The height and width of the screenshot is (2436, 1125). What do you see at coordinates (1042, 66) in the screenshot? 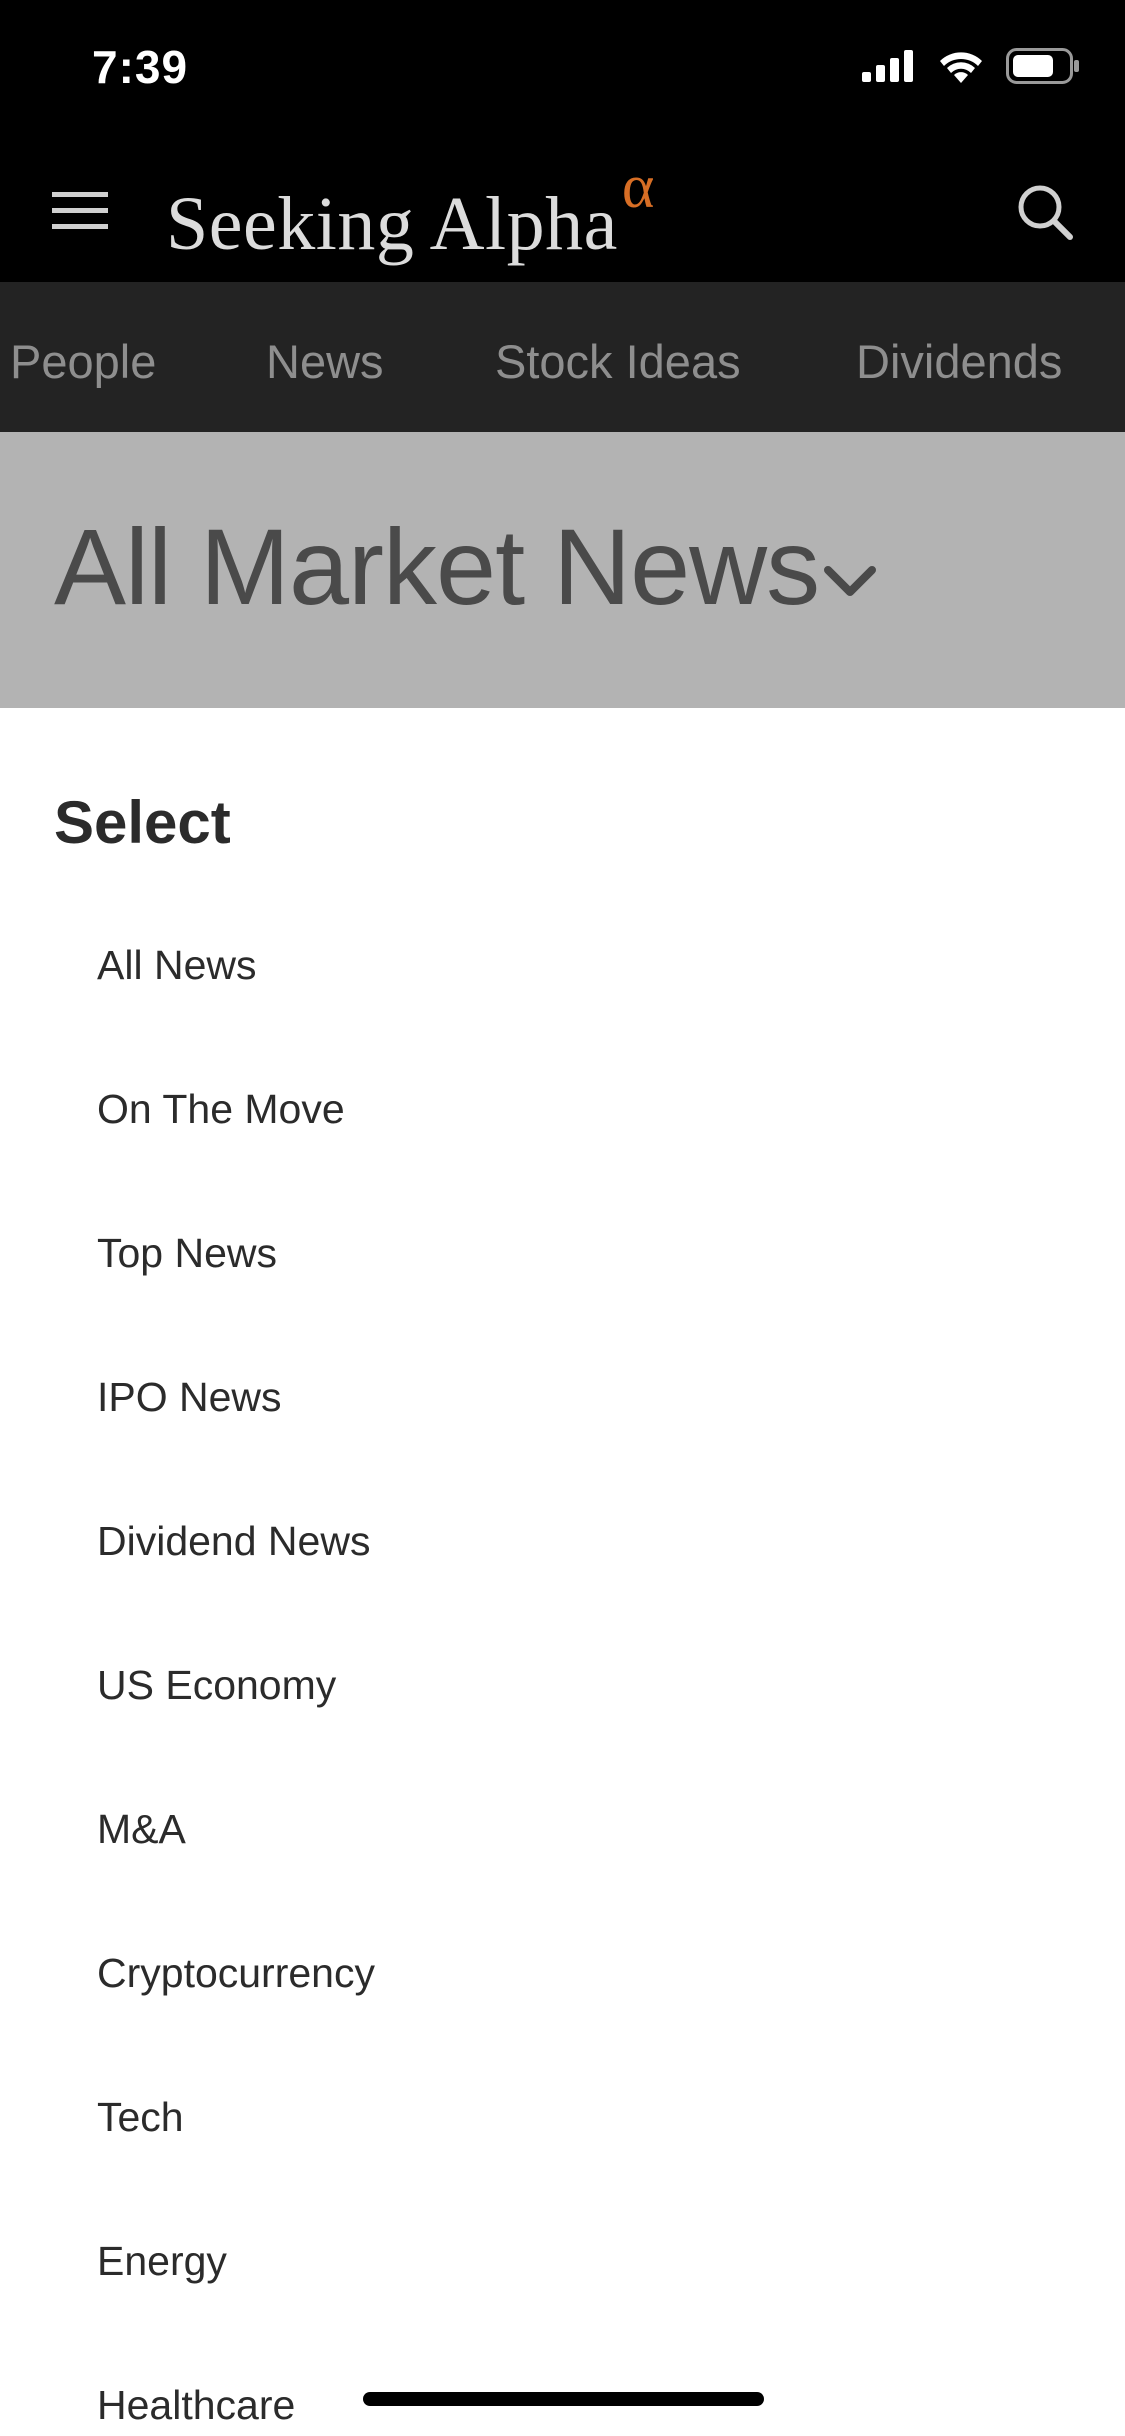
I see `battery-icon` at bounding box center [1042, 66].